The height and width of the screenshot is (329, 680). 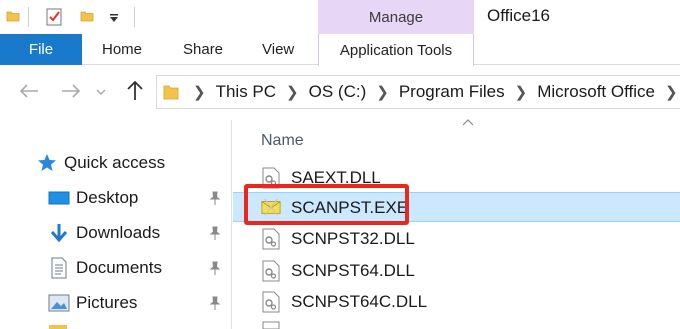 What do you see at coordinates (107, 197) in the screenshot?
I see `nav-item-label: Desktop` at bounding box center [107, 197].